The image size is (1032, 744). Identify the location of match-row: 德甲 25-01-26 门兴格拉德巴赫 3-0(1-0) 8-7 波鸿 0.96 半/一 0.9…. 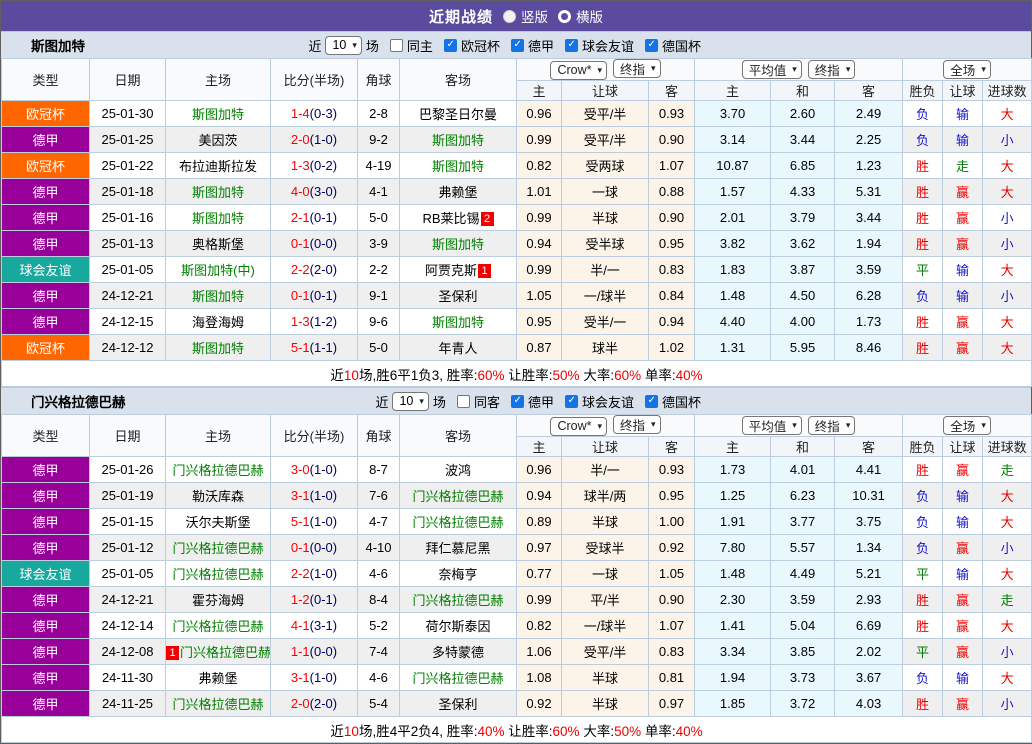
(516, 469).